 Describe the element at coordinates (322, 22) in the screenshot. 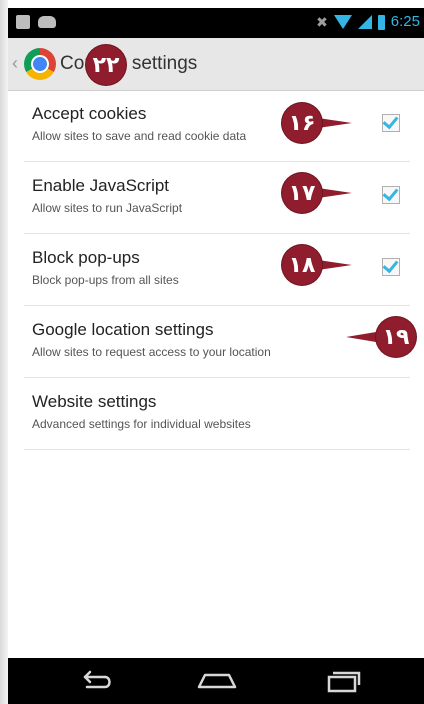

I see `mute-icon: ✖` at that location.